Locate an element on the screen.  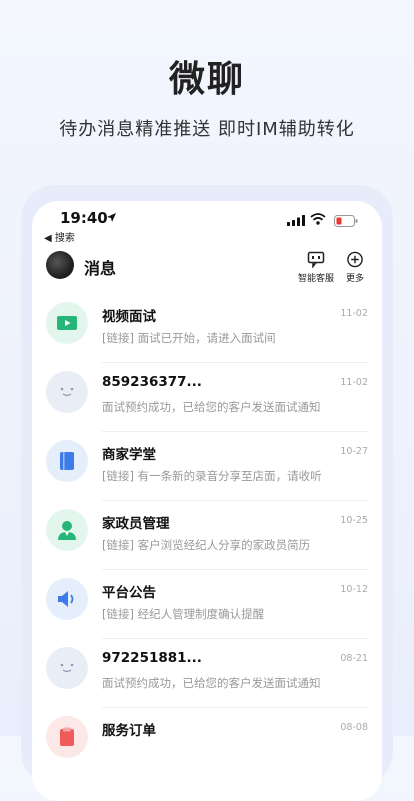
message-row-housekeeper-management: 家政员管理 [链接] 客户浏览经纪人分享的家政员简历 10-25 is located at coordinates (207, 535).